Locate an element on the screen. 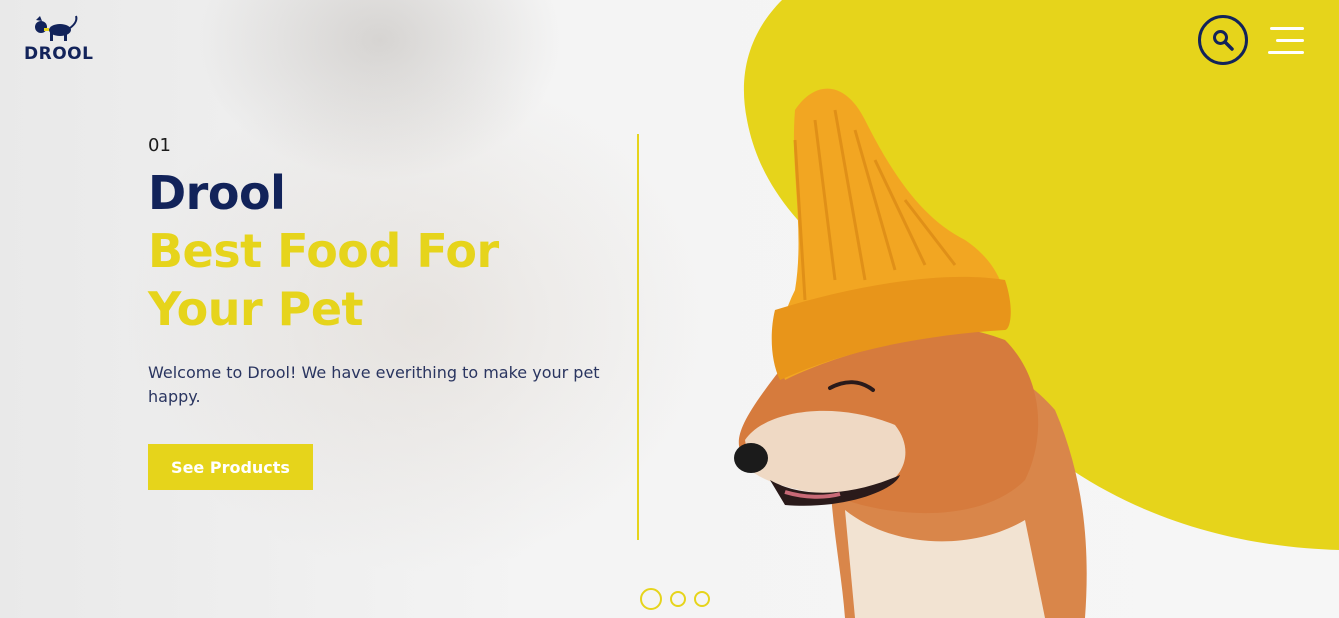 Image resolution: width=1339 pixels, height=618 pixels. slider-pagination is located at coordinates (675, 599).